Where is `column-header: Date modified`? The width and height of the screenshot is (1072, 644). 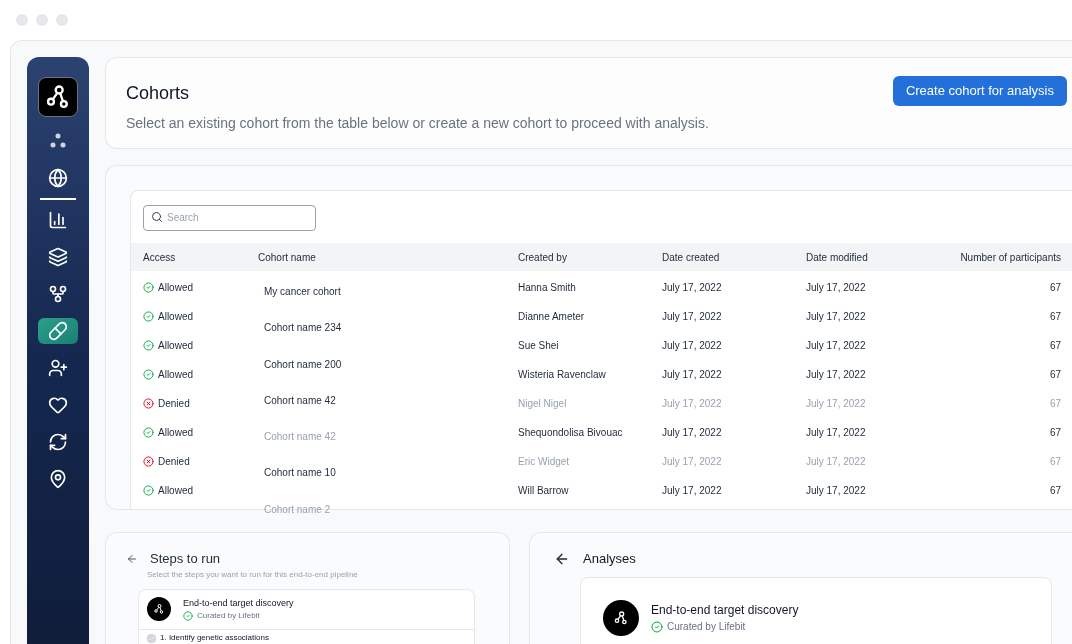
column-header: Date modified is located at coordinates (837, 257).